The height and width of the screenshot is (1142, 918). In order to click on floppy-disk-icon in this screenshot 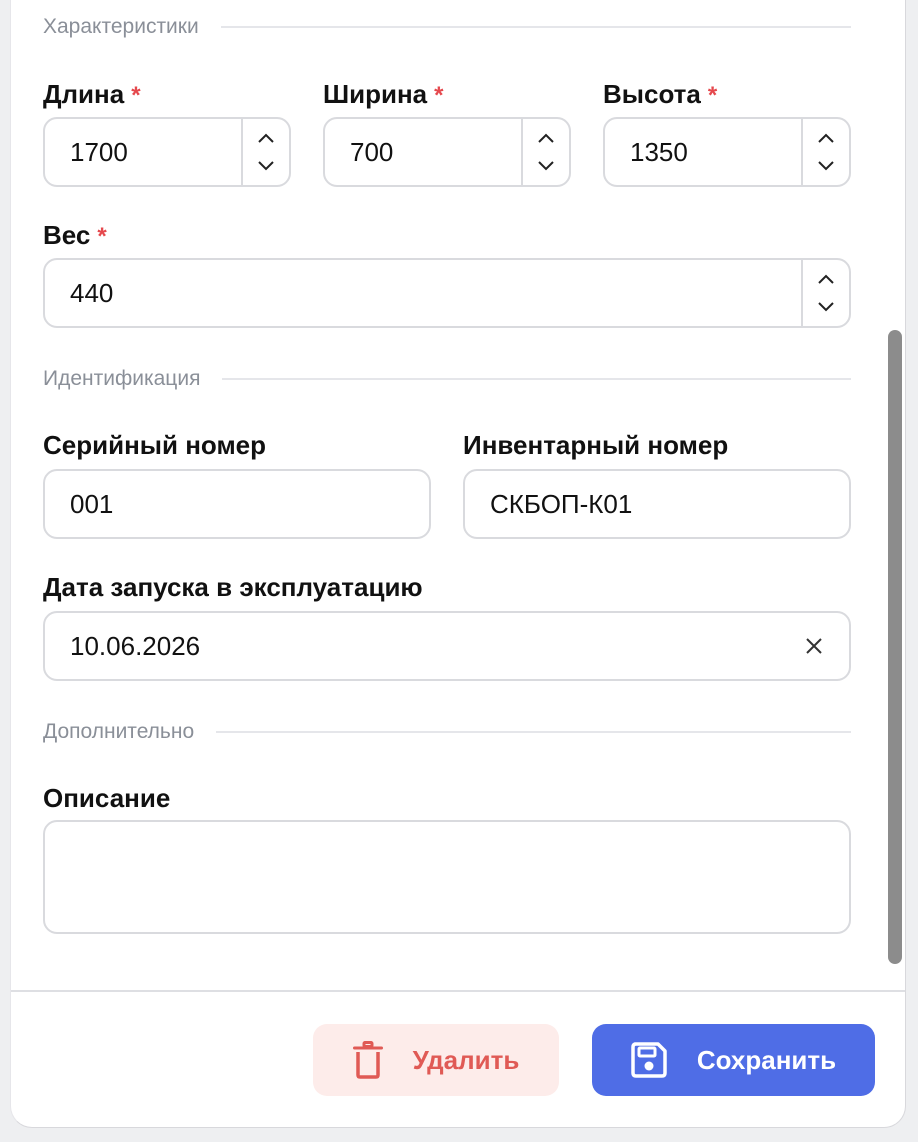, I will do `click(649, 1060)`.